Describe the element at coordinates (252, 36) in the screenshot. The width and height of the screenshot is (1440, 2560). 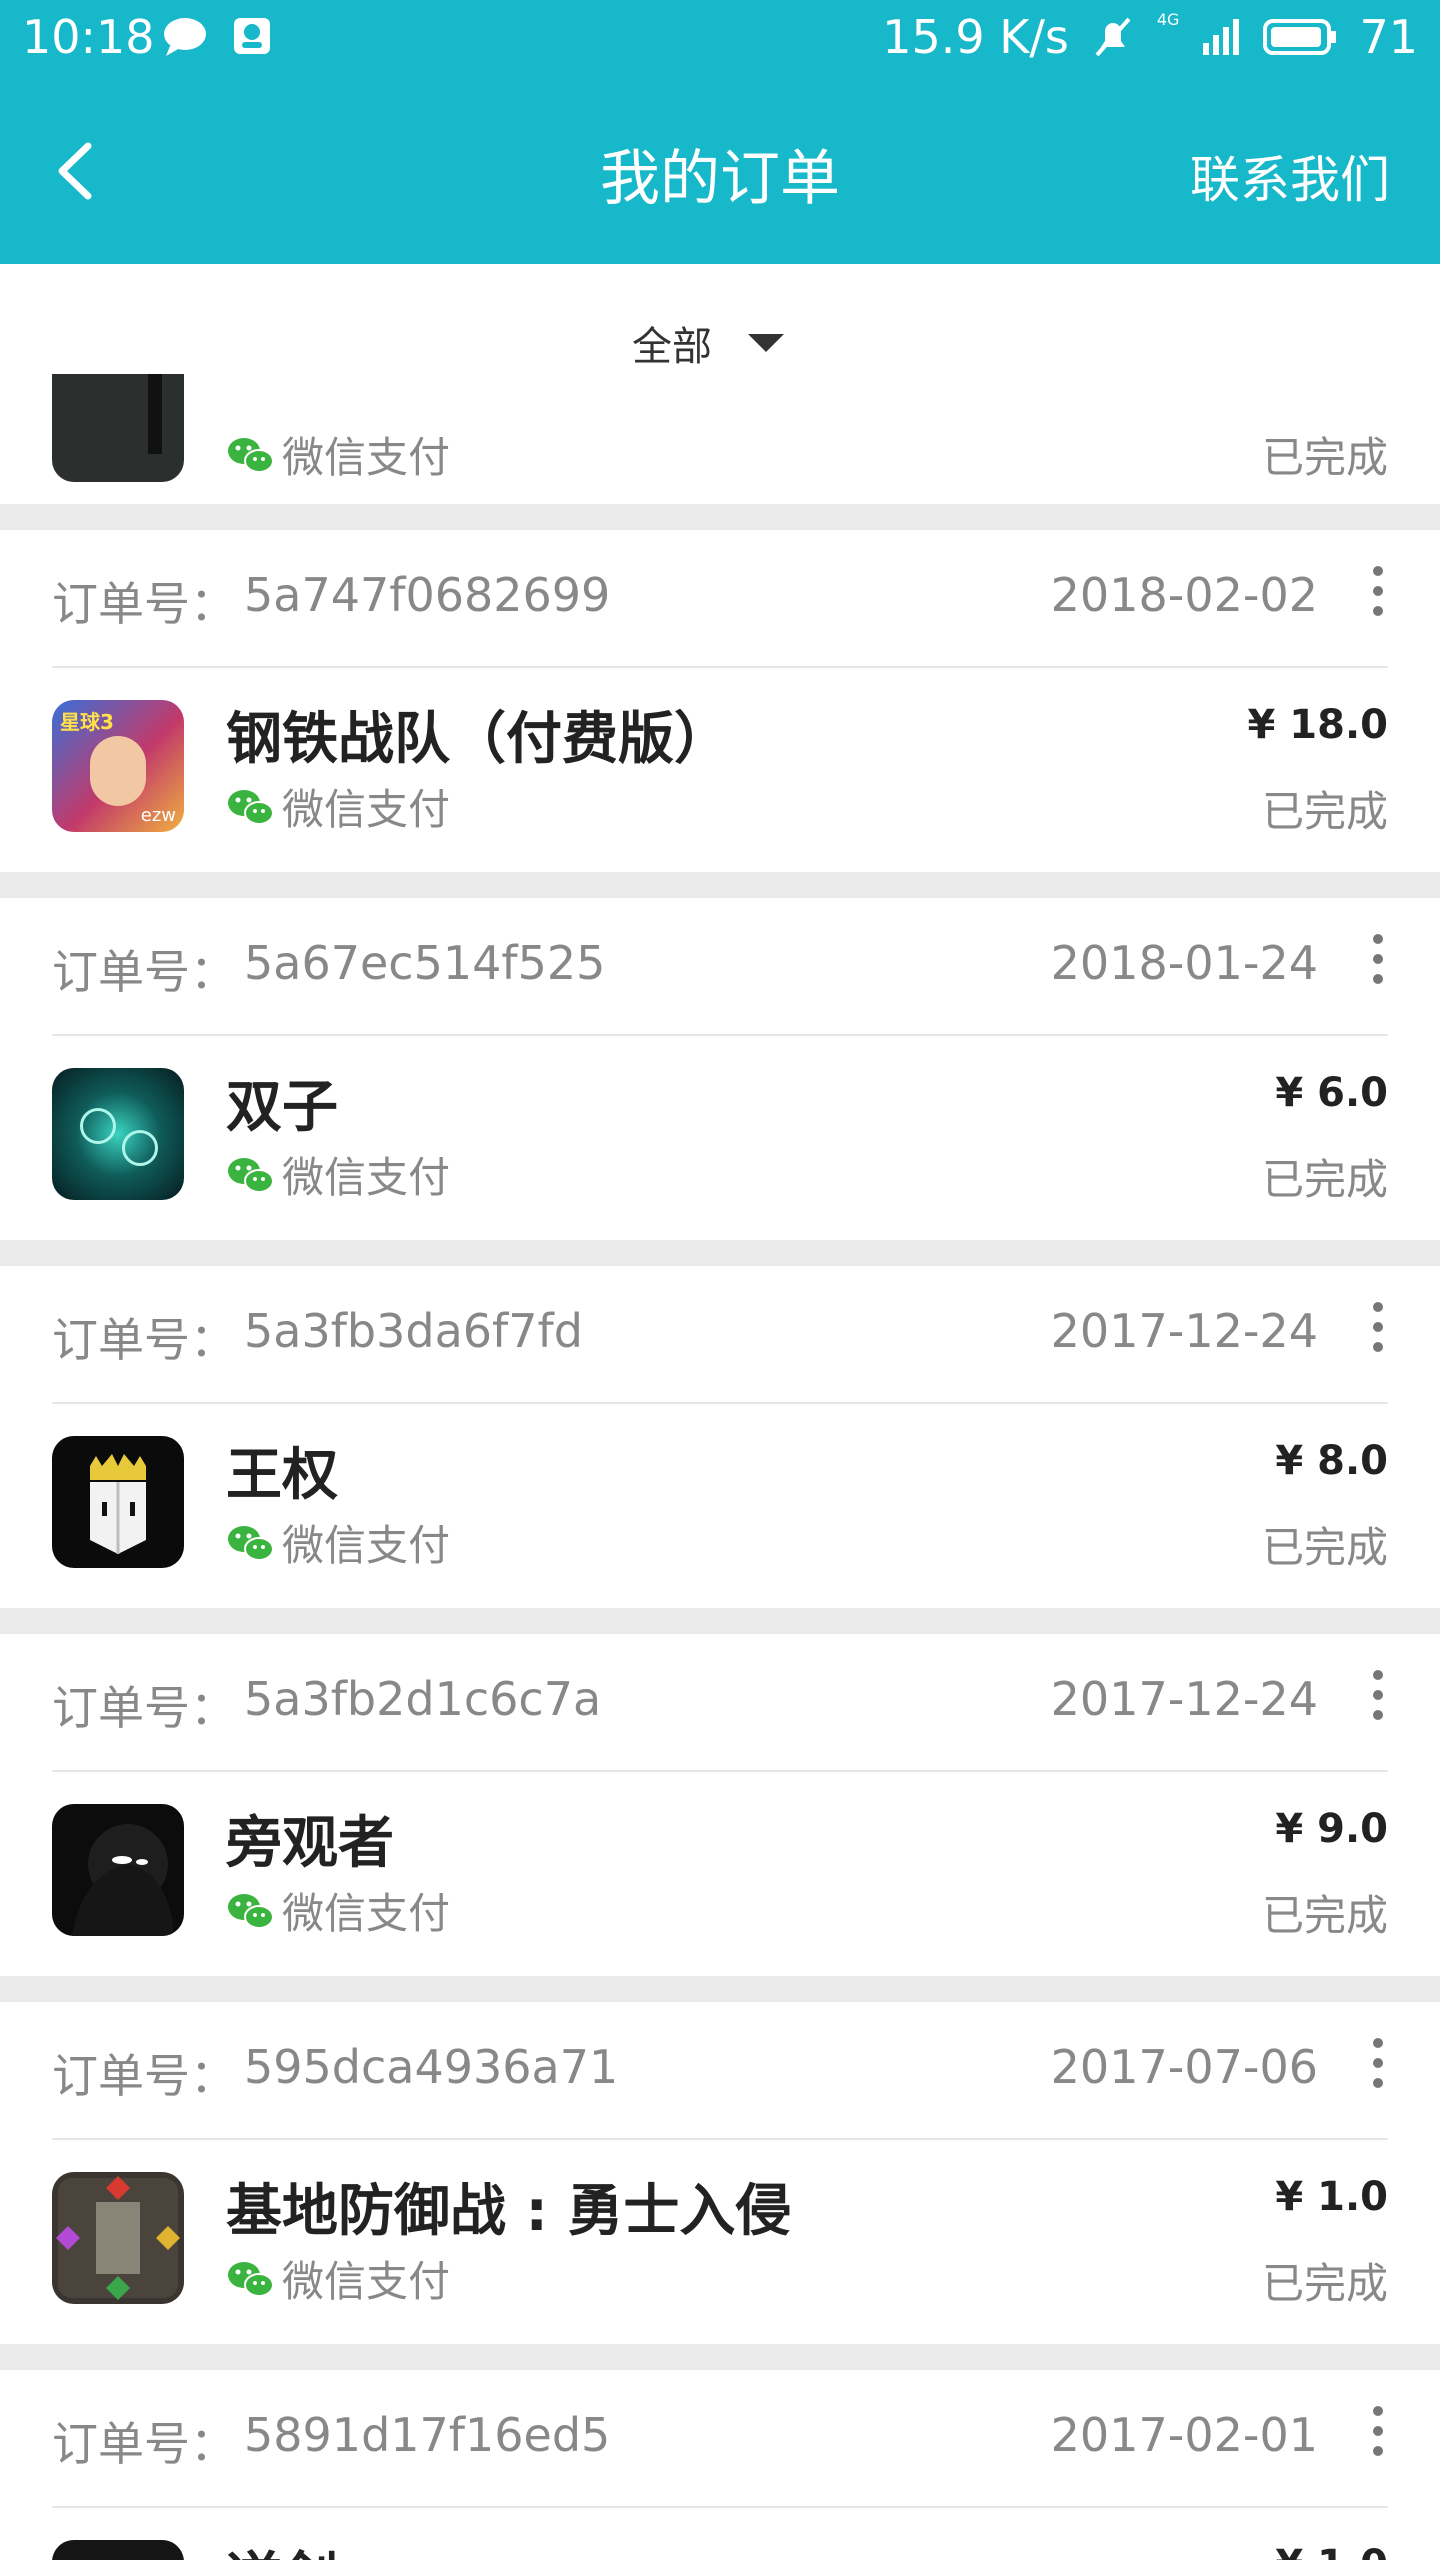
I see `notification-app-icon` at that location.